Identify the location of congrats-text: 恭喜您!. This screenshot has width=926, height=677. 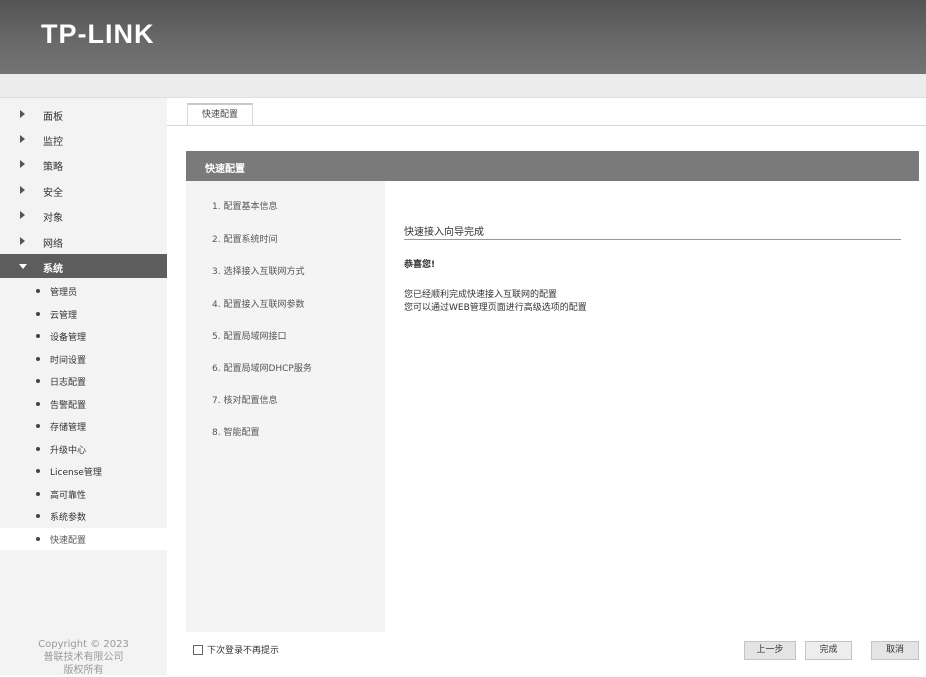
(420, 265).